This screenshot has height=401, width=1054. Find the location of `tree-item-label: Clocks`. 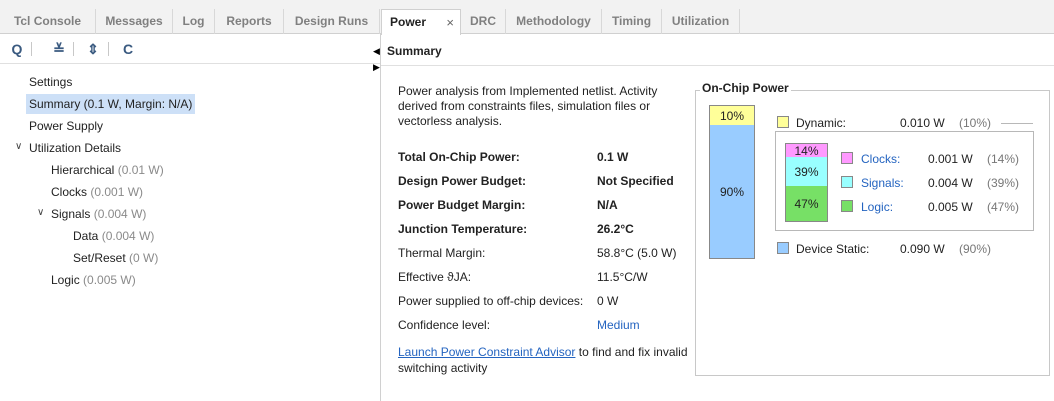

tree-item-label: Clocks is located at coordinates (69, 192).